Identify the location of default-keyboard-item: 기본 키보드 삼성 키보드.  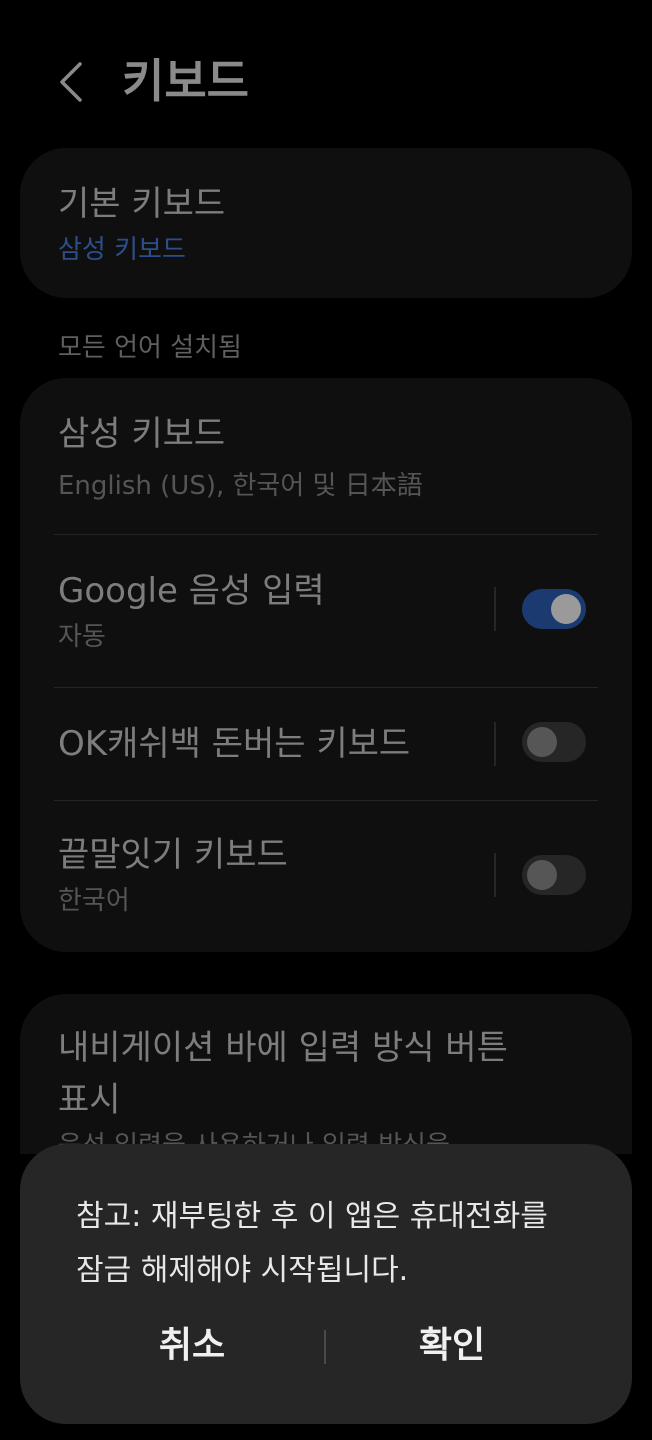
(326, 223).